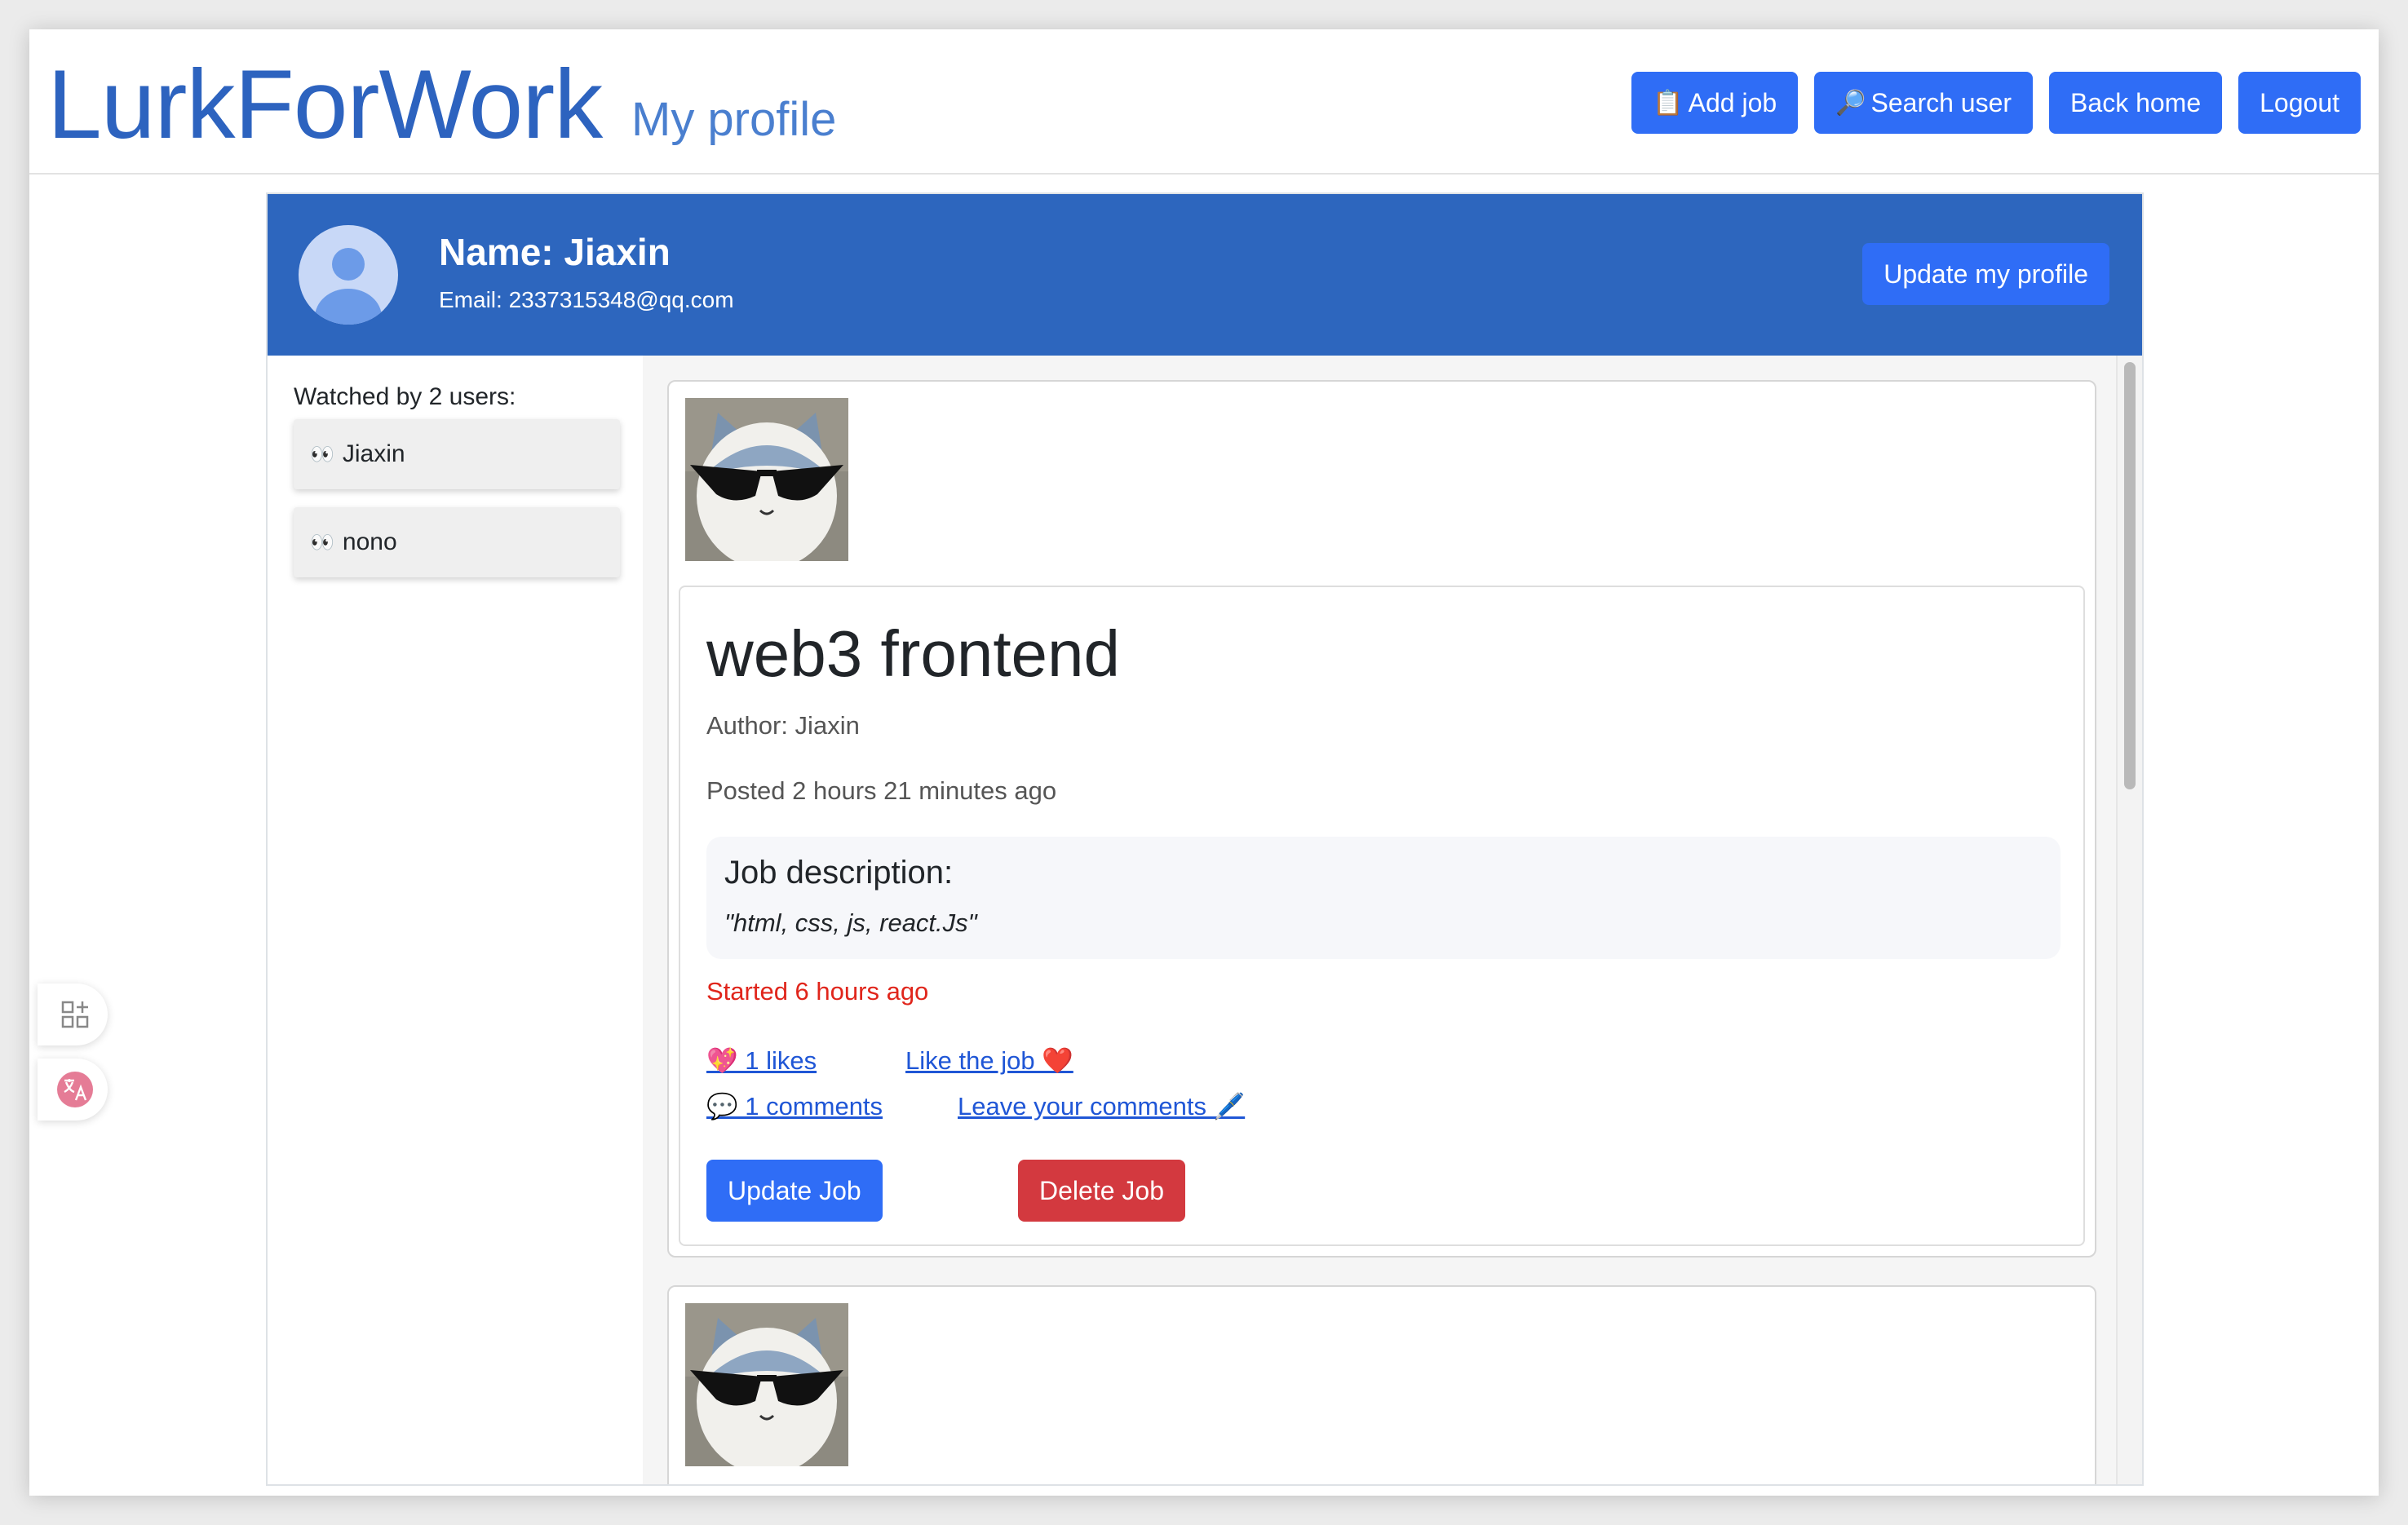 Image resolution: width=2408 pixels, height=1525 pixels. Describe the element at coordinates (794, 1106) in the screenshot. I see `comments-count-link: 💬 1 comments` at that location.